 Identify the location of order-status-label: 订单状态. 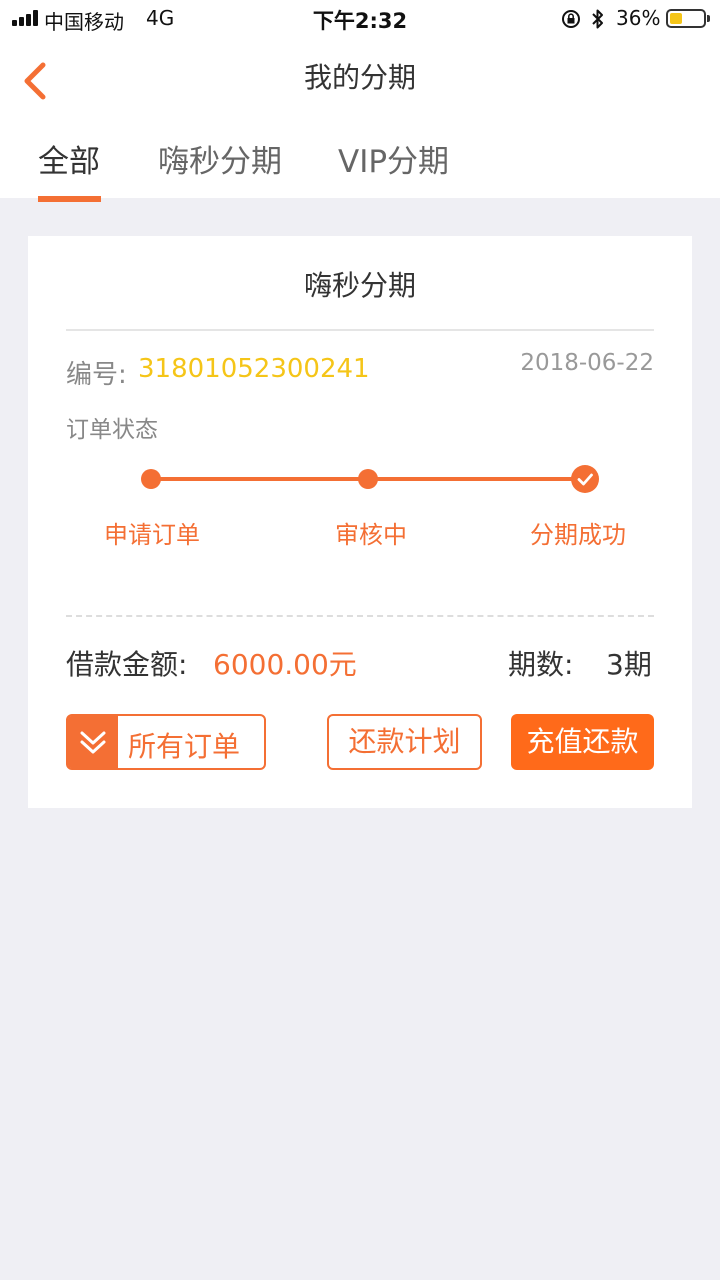
(112, 430).